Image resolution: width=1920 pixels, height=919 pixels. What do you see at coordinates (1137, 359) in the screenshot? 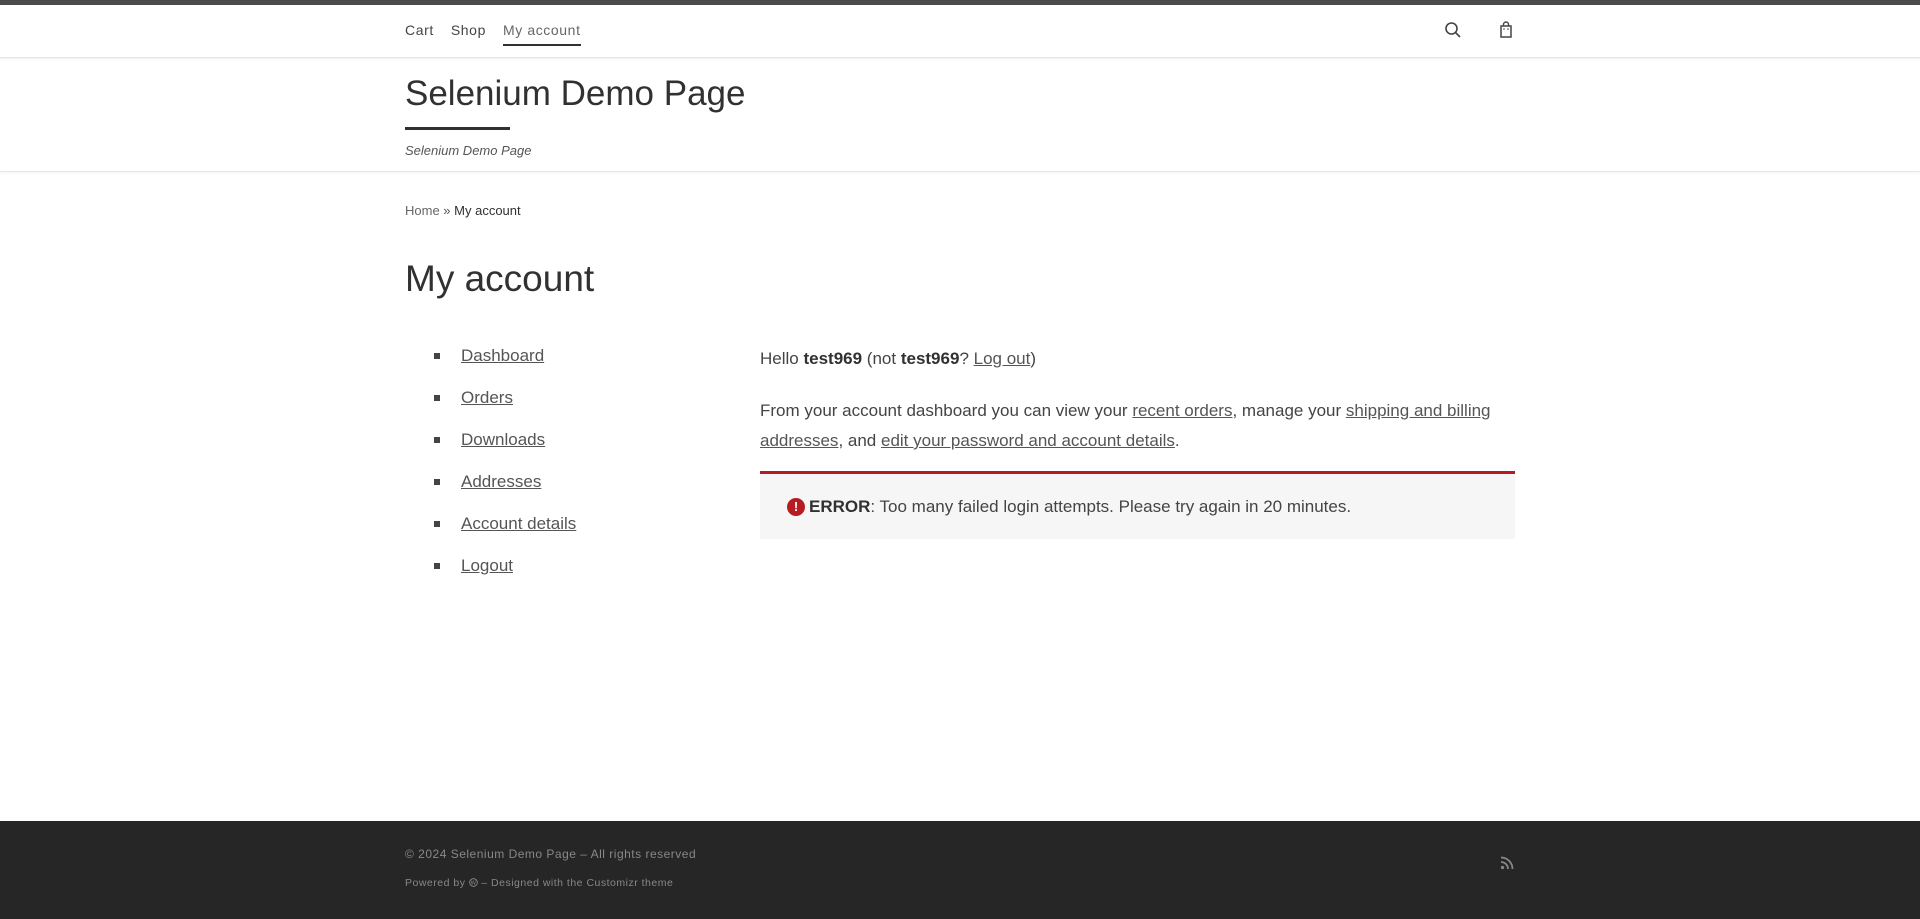
I see `hello-message: Hello test969 (not test969? Log out)` at bounding box center [1137, 359].